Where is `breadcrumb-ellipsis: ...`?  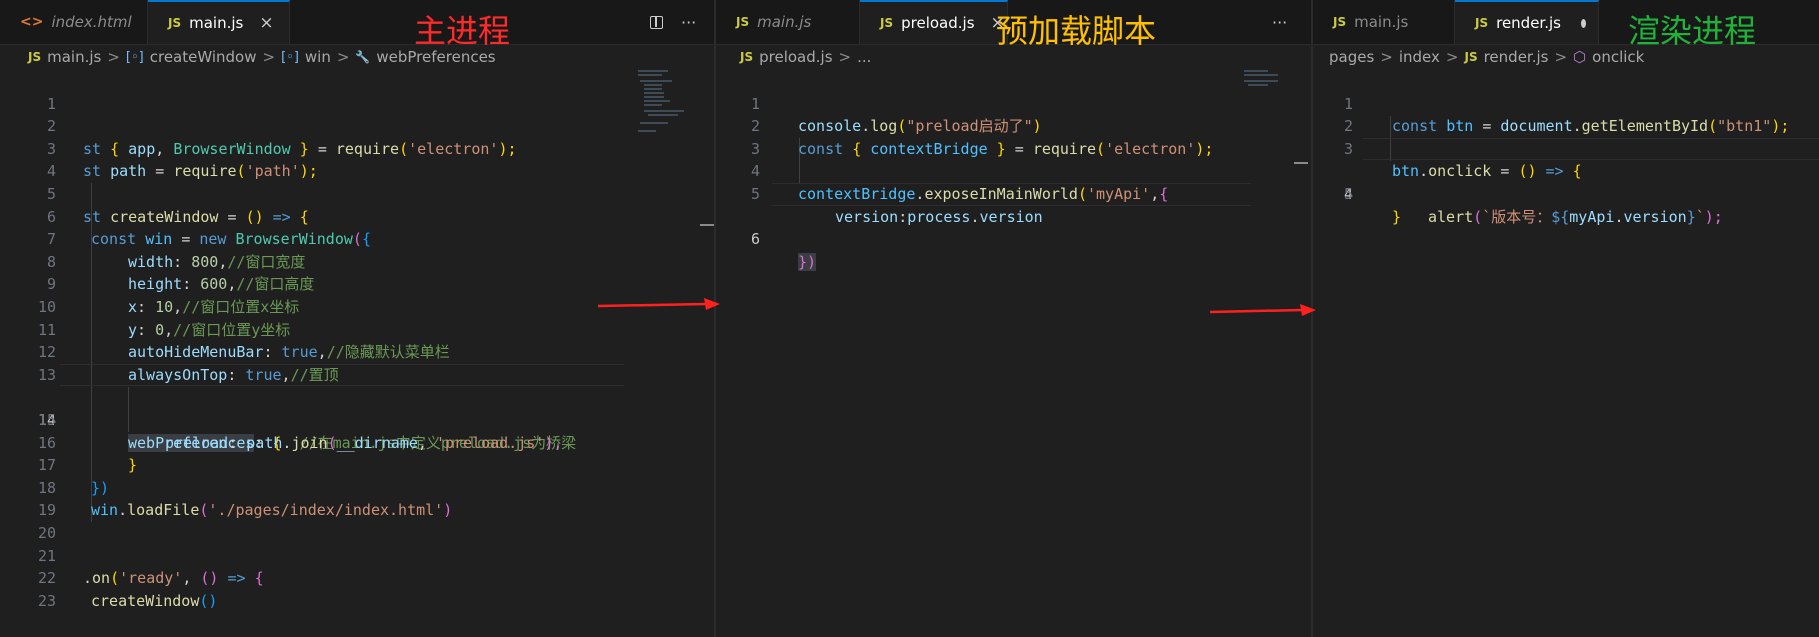 breadcrumb-ellipsis: ... is located at coordinates (864, 57).